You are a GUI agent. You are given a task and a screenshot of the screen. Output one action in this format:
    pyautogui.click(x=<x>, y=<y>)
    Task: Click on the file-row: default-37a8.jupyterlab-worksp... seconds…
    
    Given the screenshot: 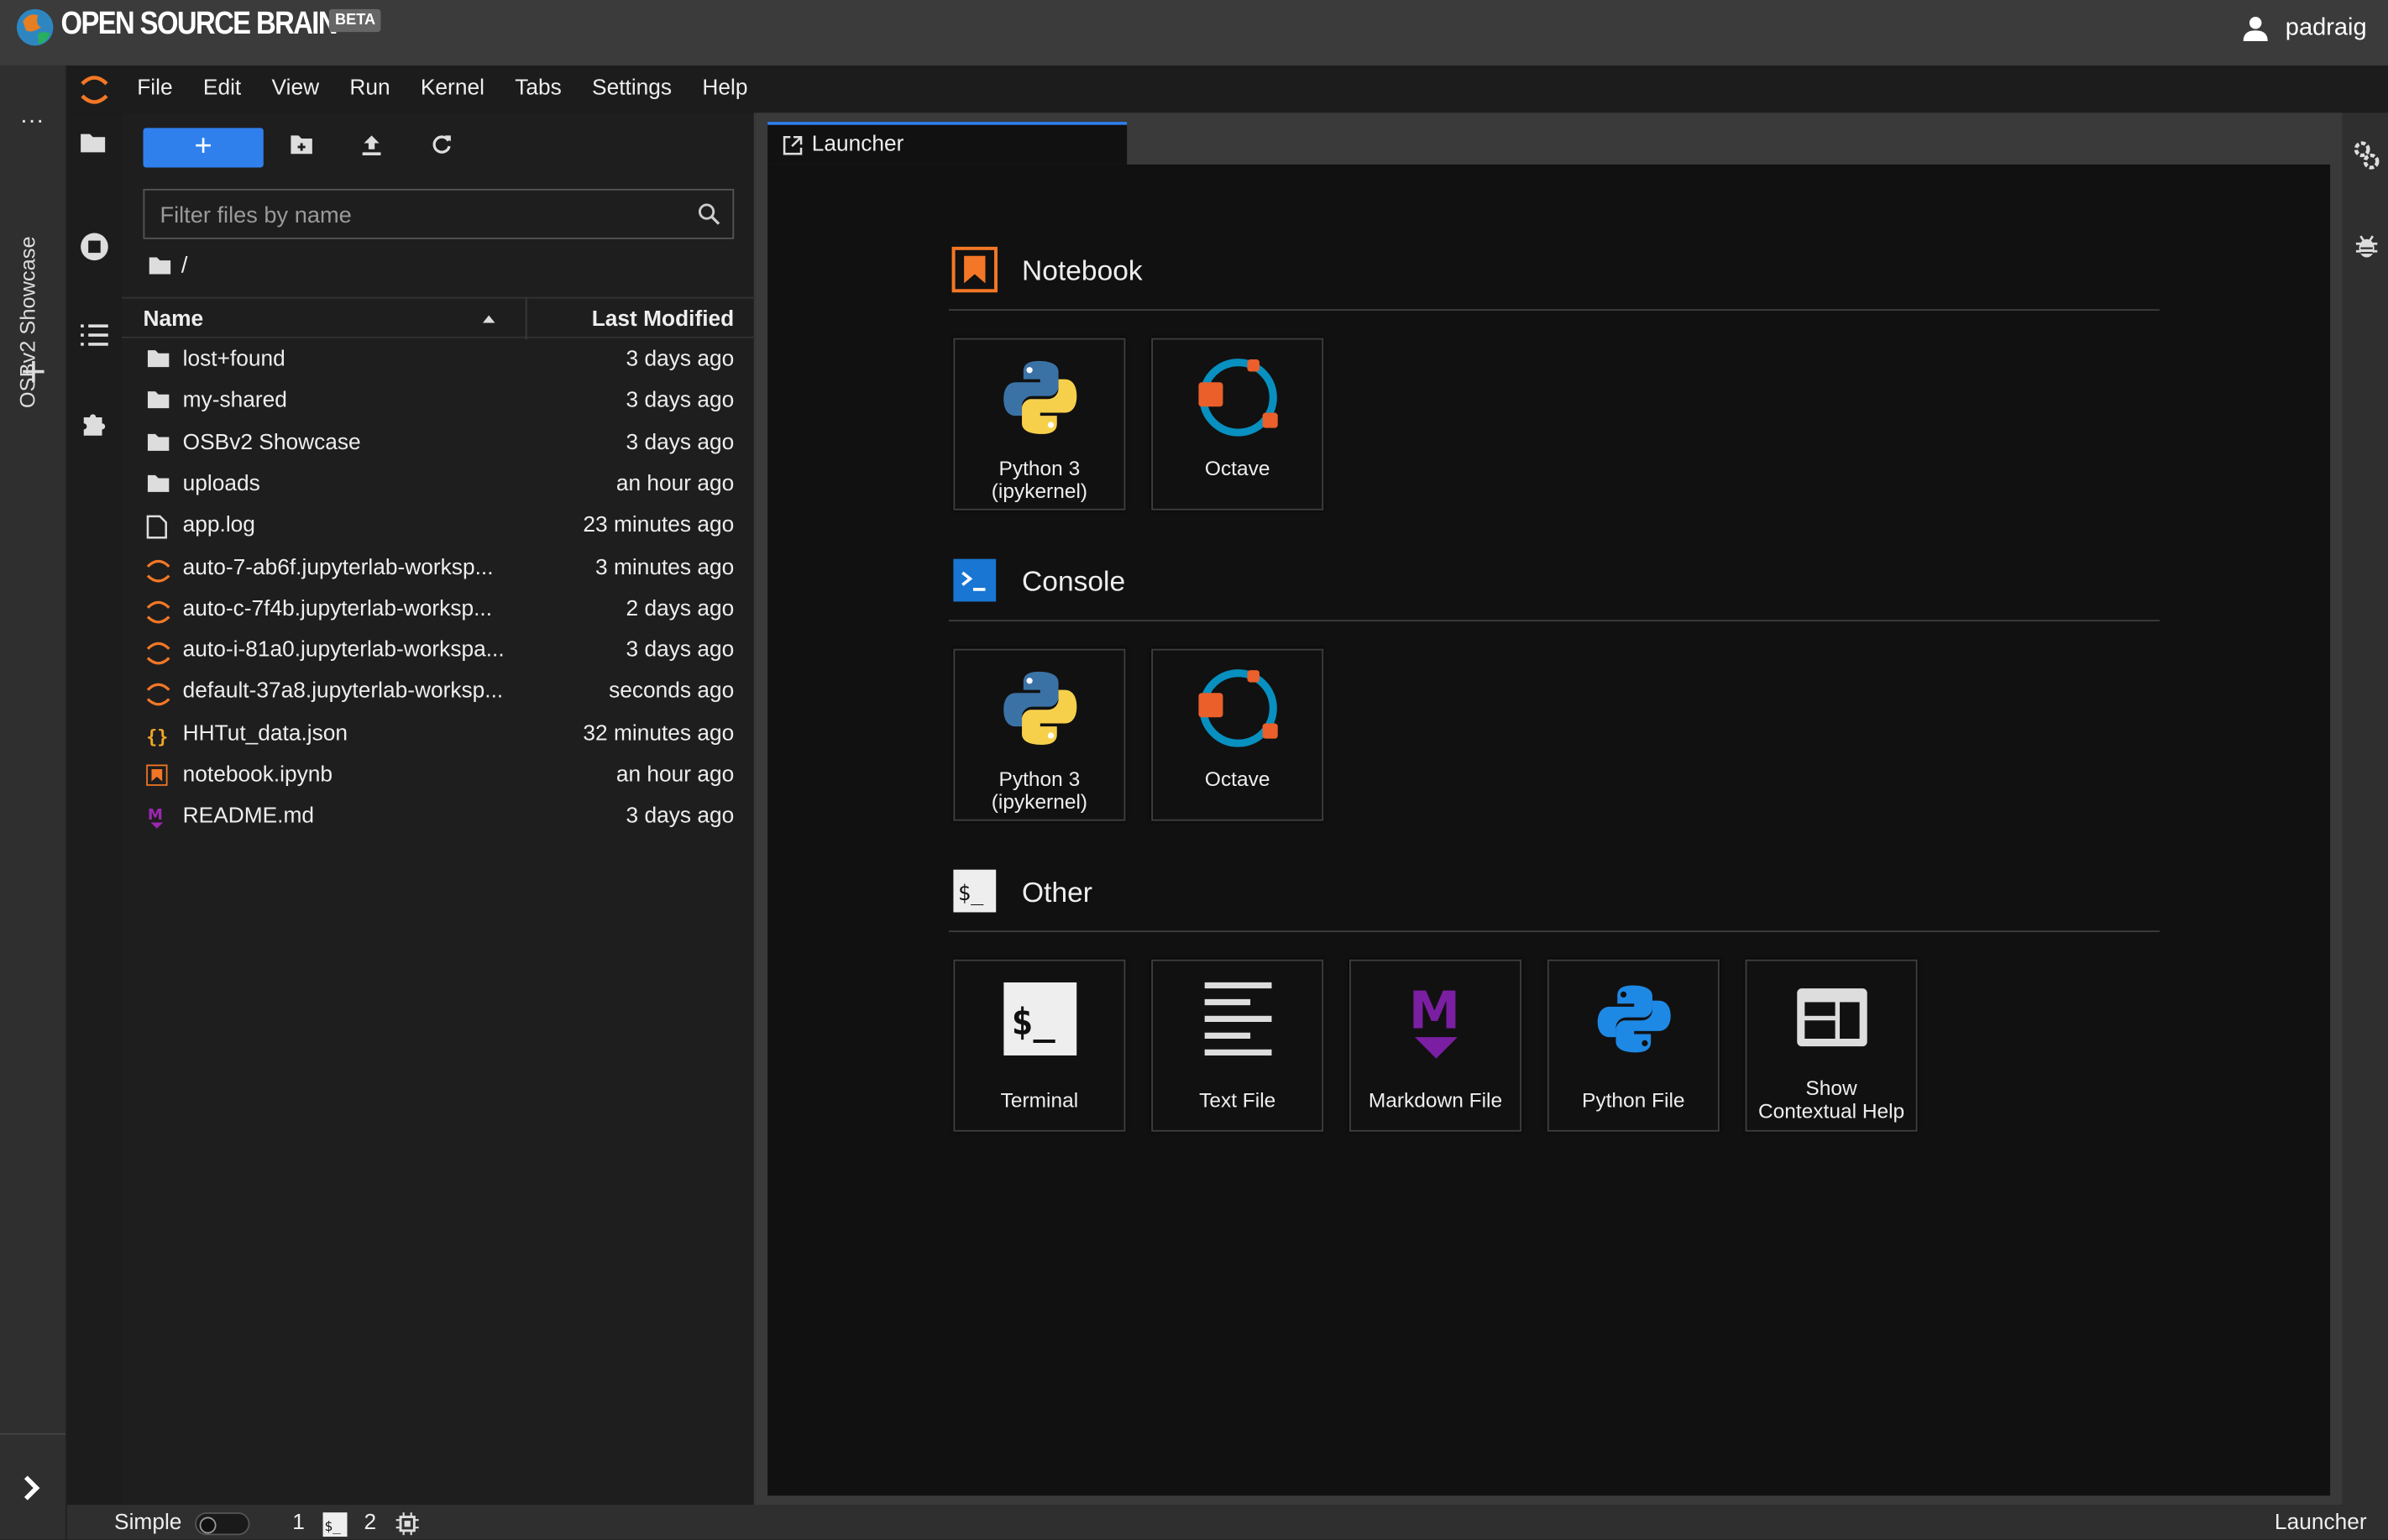 What is the action you would take?
    pyautogui.click(x=439, y=694)
    